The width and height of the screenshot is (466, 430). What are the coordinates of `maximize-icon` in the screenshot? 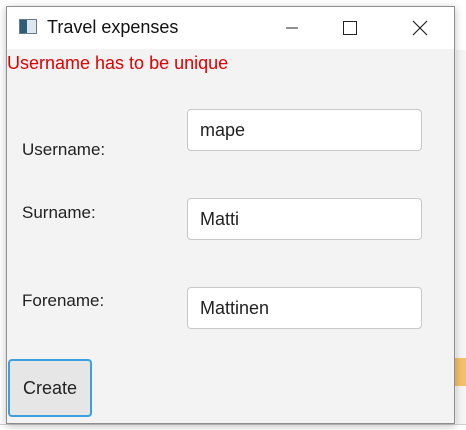 It's located at (350, 28).